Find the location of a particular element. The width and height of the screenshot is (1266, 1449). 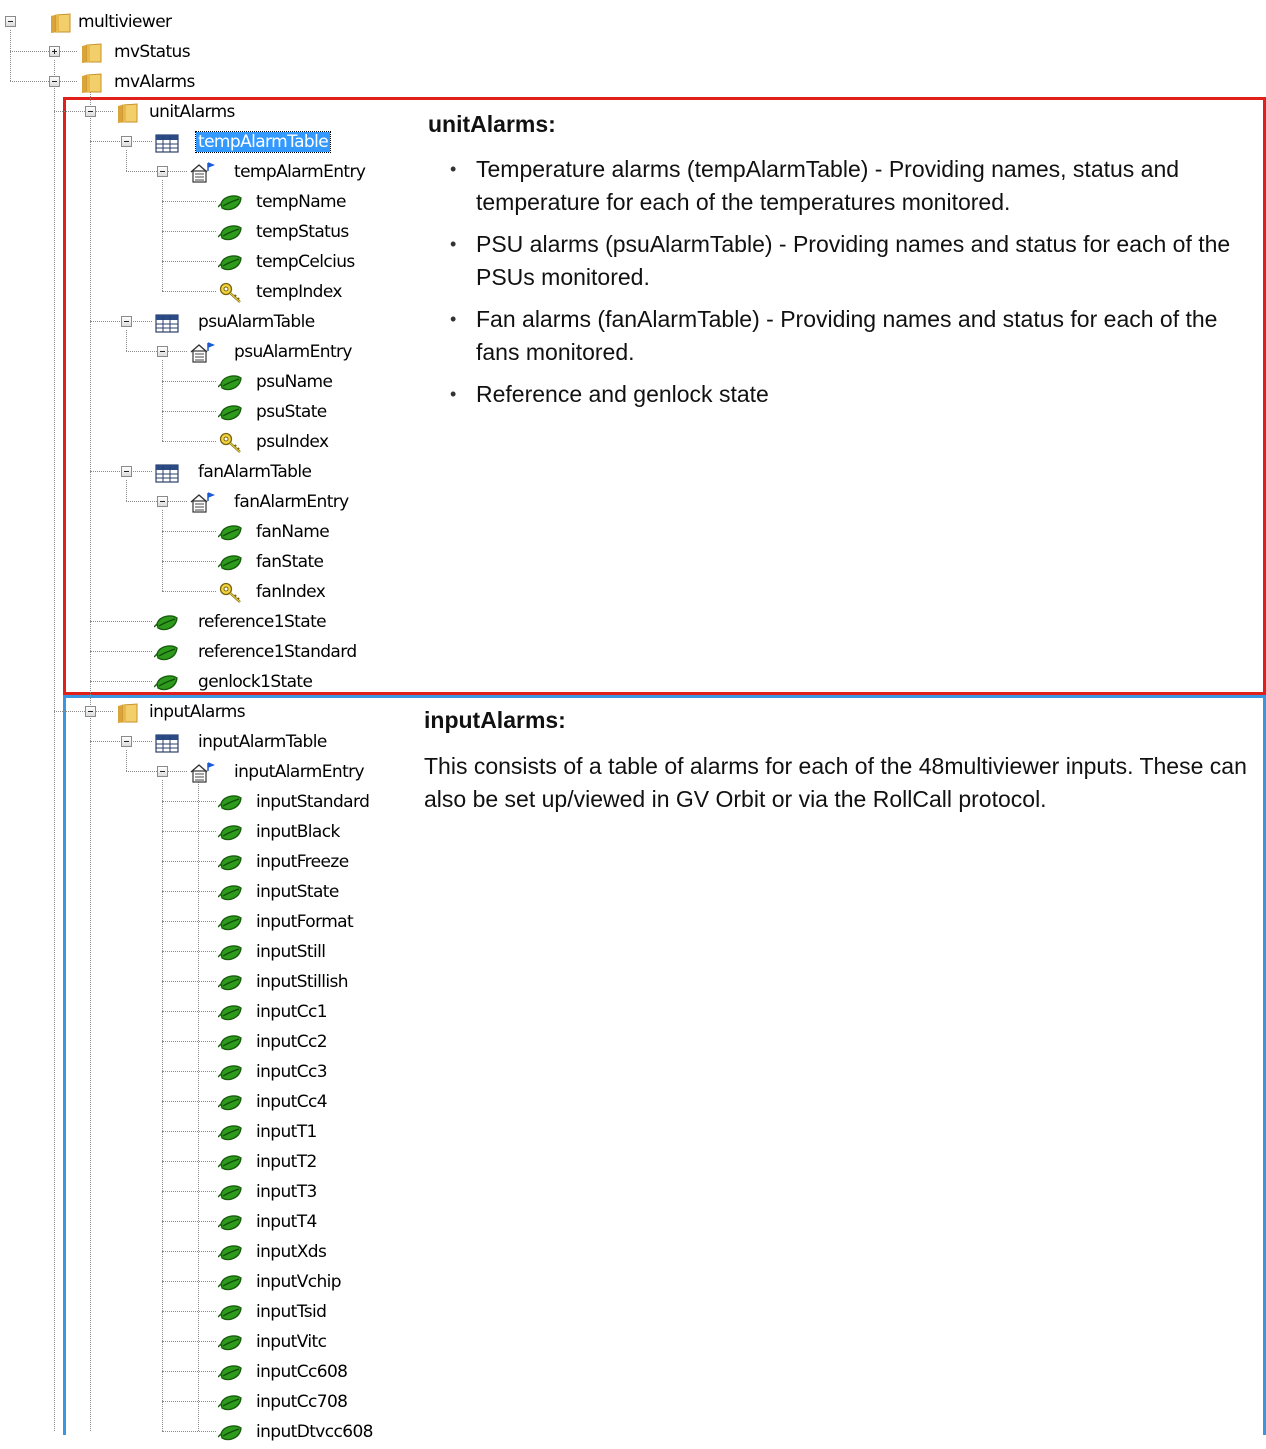

tree-node: psuAlarmEntry is located at coordinates (210, 353).